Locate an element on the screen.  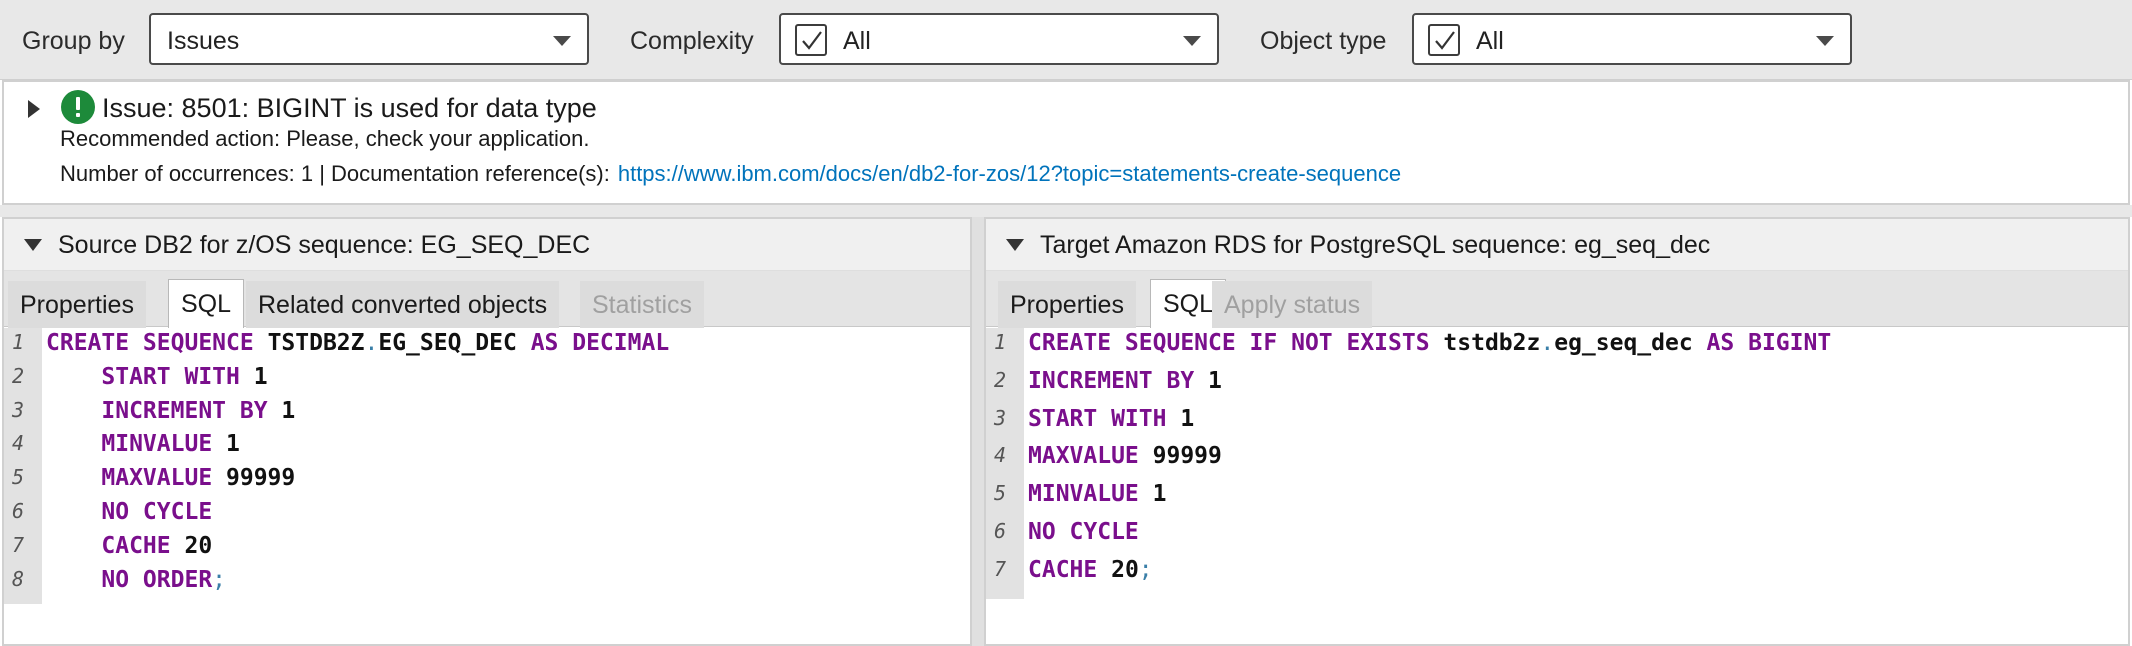
target-tab-bar: Properties SQL Apply status is located at coordinates (1557, 299).